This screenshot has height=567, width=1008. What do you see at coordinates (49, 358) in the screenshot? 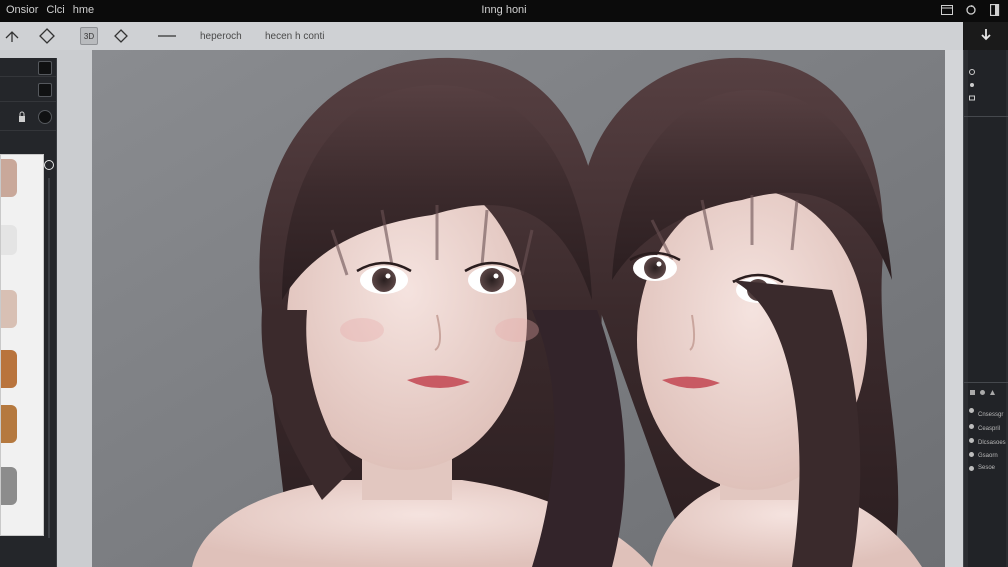
I see `scrollbar-track` at bounding box center [49, 358].